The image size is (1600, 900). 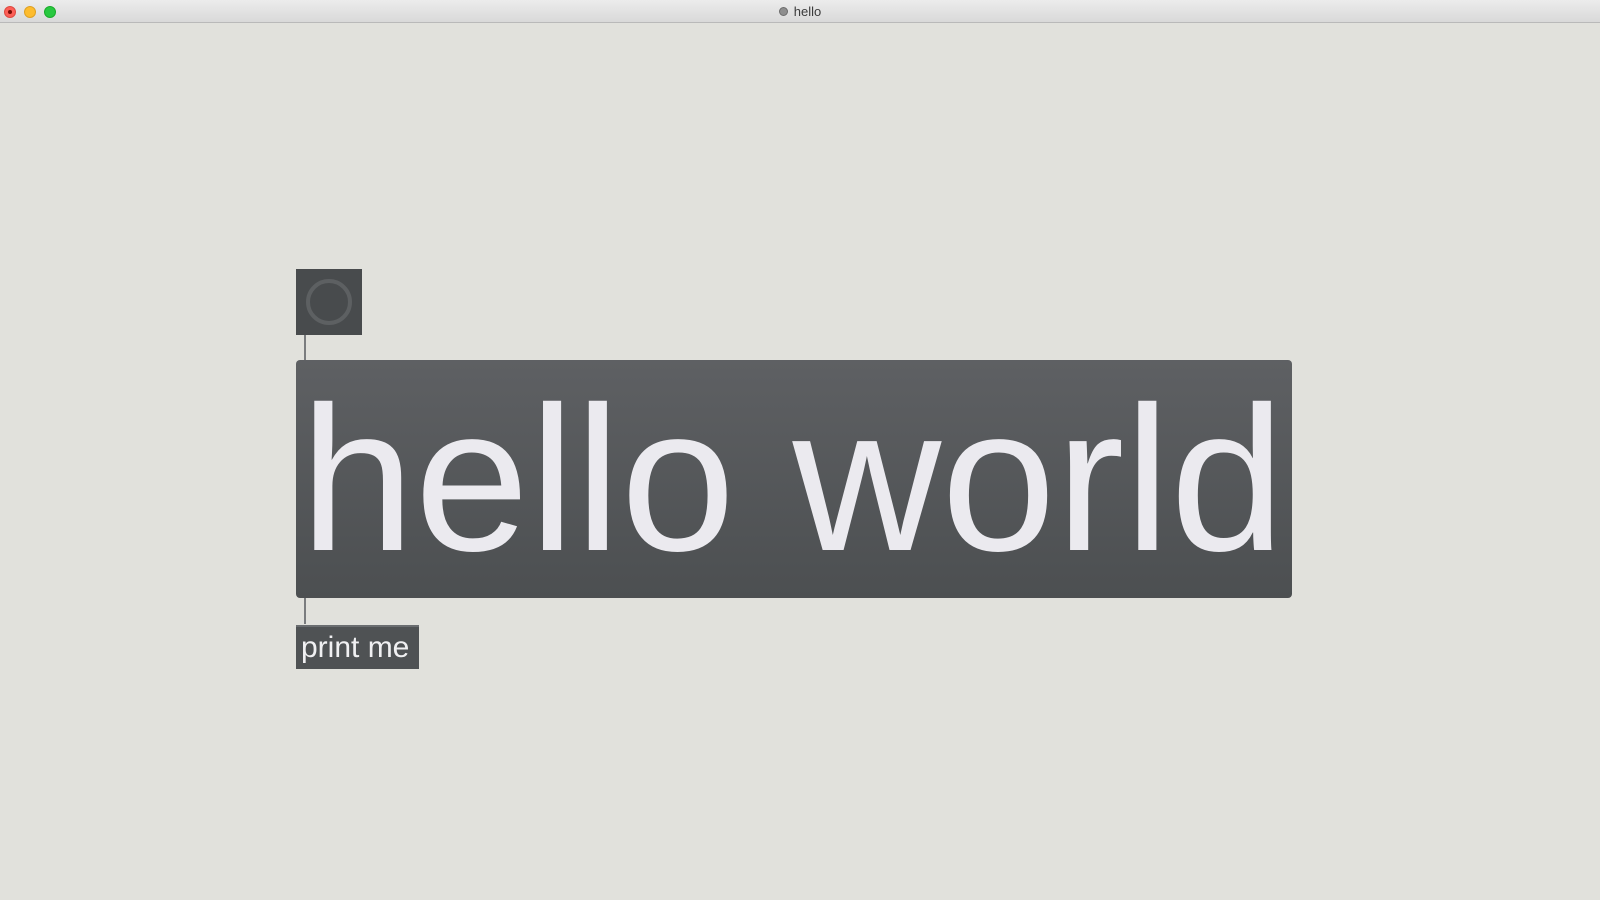 I want to click on bang-circle-icon, so click(x=329, y=302).